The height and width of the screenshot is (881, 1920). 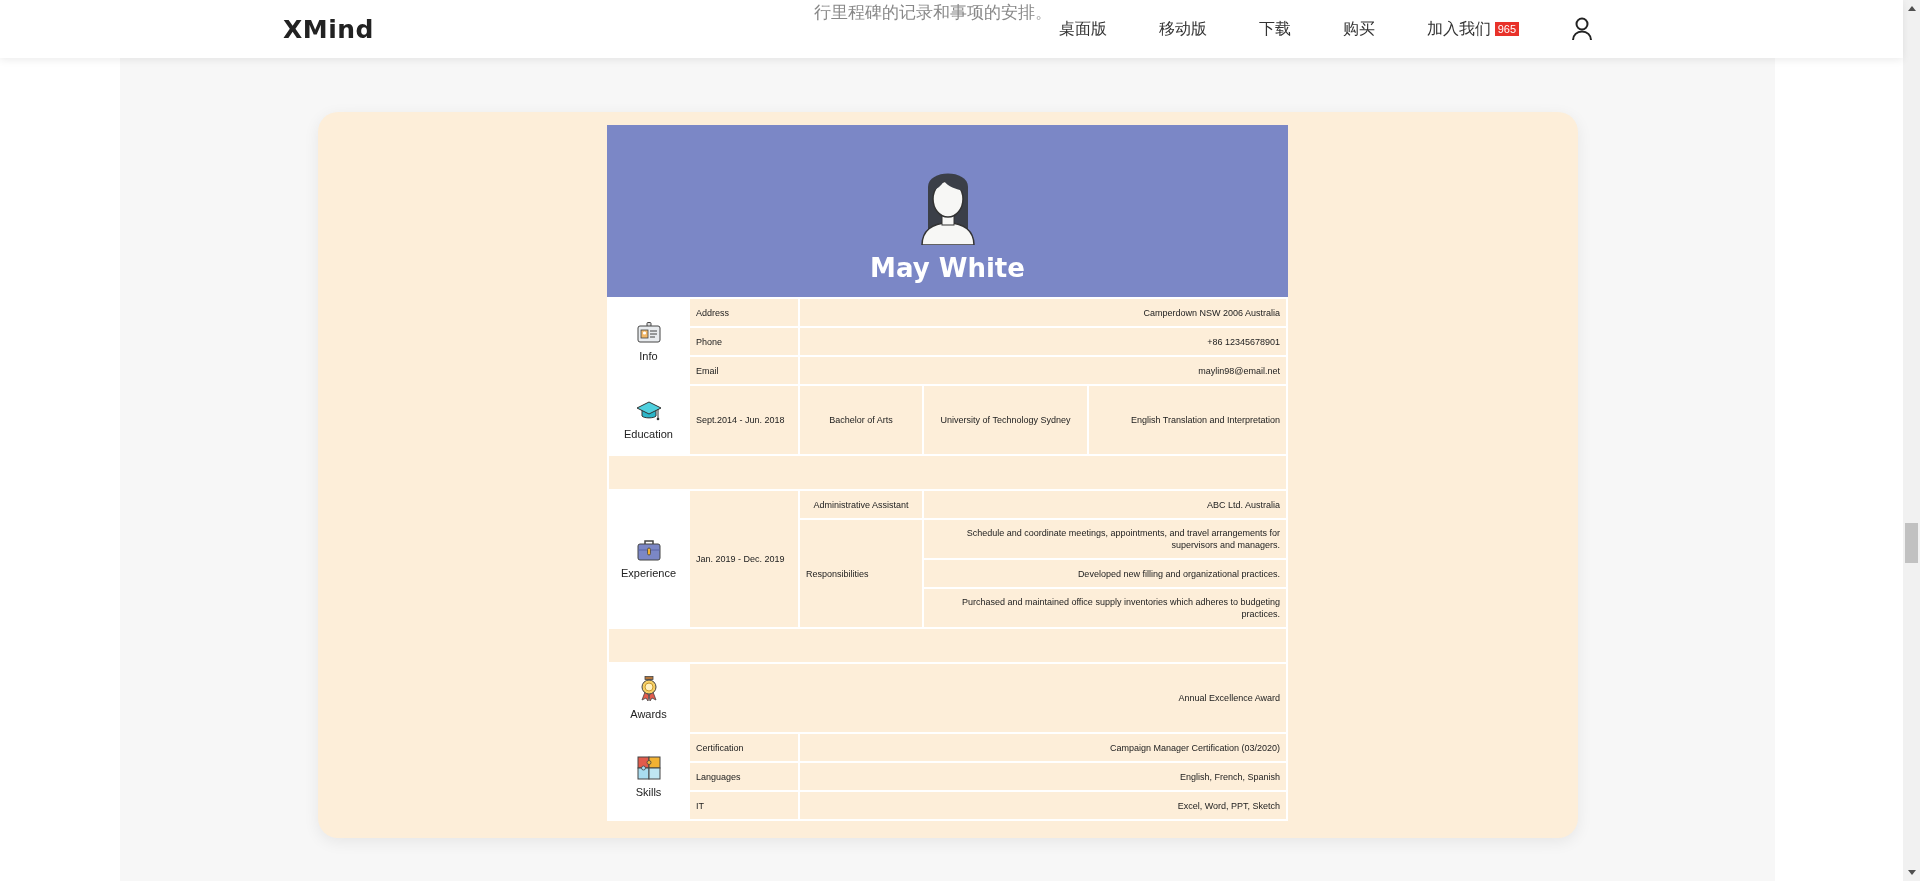 What do you see at coordinates (988, 698) in the screenshot?
I see `table-cell: Annual Excellence Award` at bounding box center [988, 698].